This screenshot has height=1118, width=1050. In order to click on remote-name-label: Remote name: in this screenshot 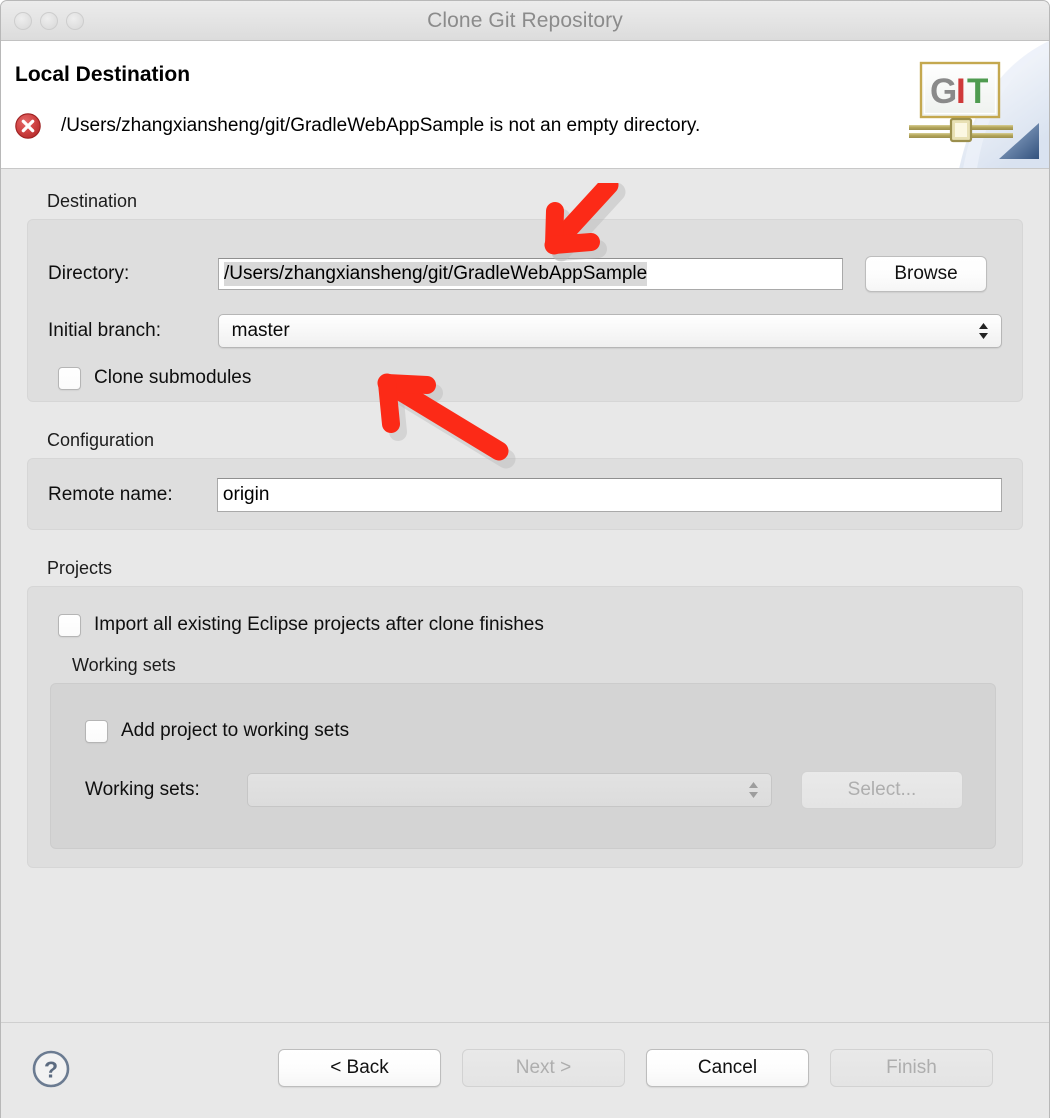, I will do `click(110, 494)`.